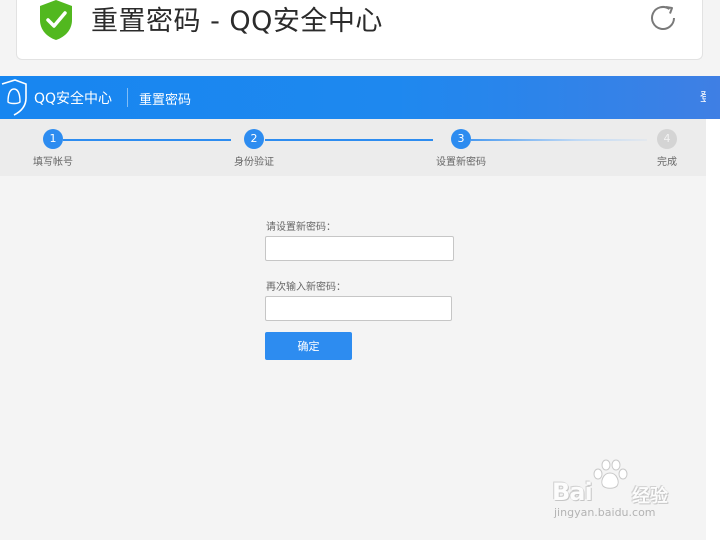 Image resolution: width=720 pixels, height=540 pixels. What do you see at coordinates (56, 20) in the screenshot?
I see `shield-check-icon` at bounding box center [56, 20].